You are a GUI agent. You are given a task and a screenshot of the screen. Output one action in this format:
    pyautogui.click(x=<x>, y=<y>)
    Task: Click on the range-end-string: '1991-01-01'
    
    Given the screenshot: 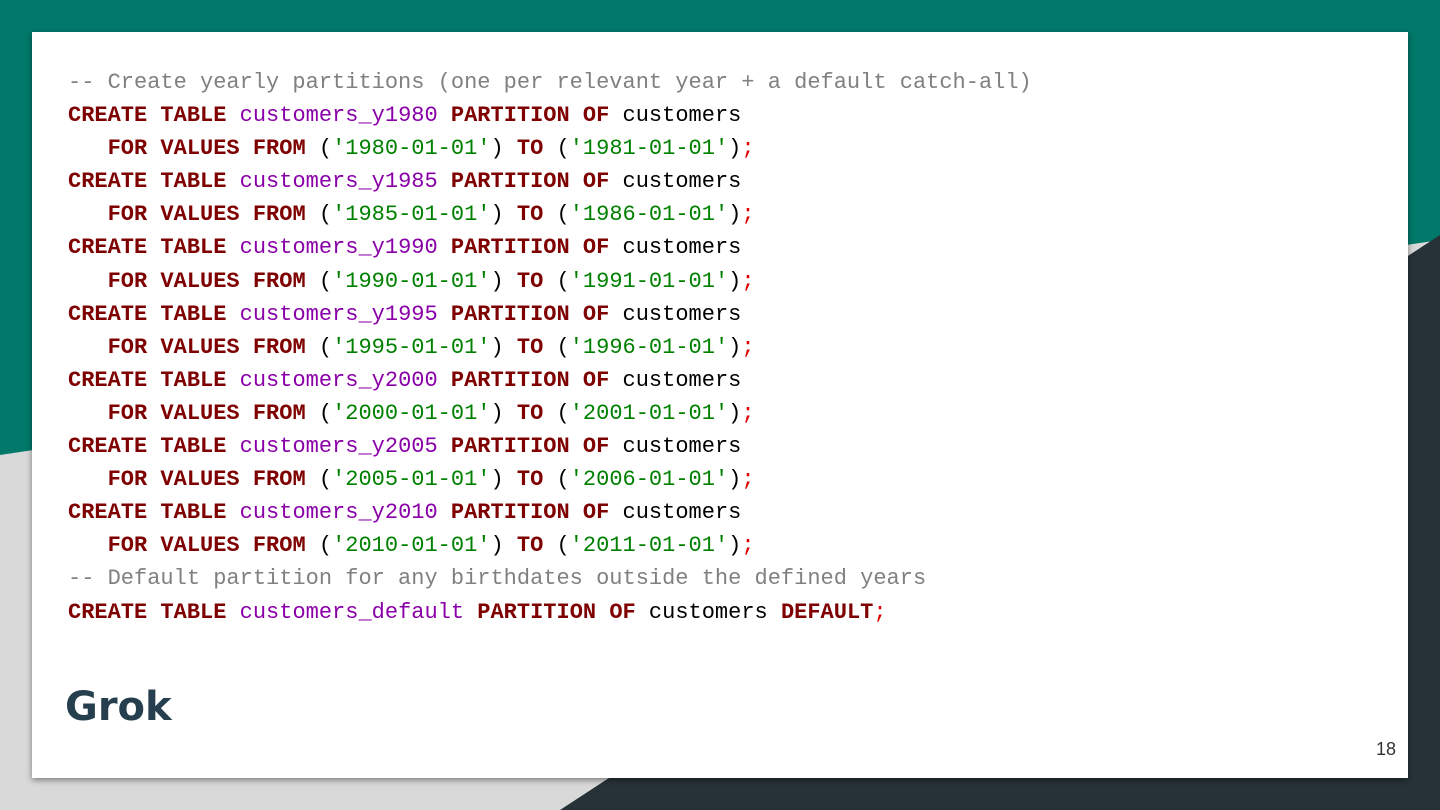 What is the action you would take?
    pyautogui.click(x=649, y=281)
    